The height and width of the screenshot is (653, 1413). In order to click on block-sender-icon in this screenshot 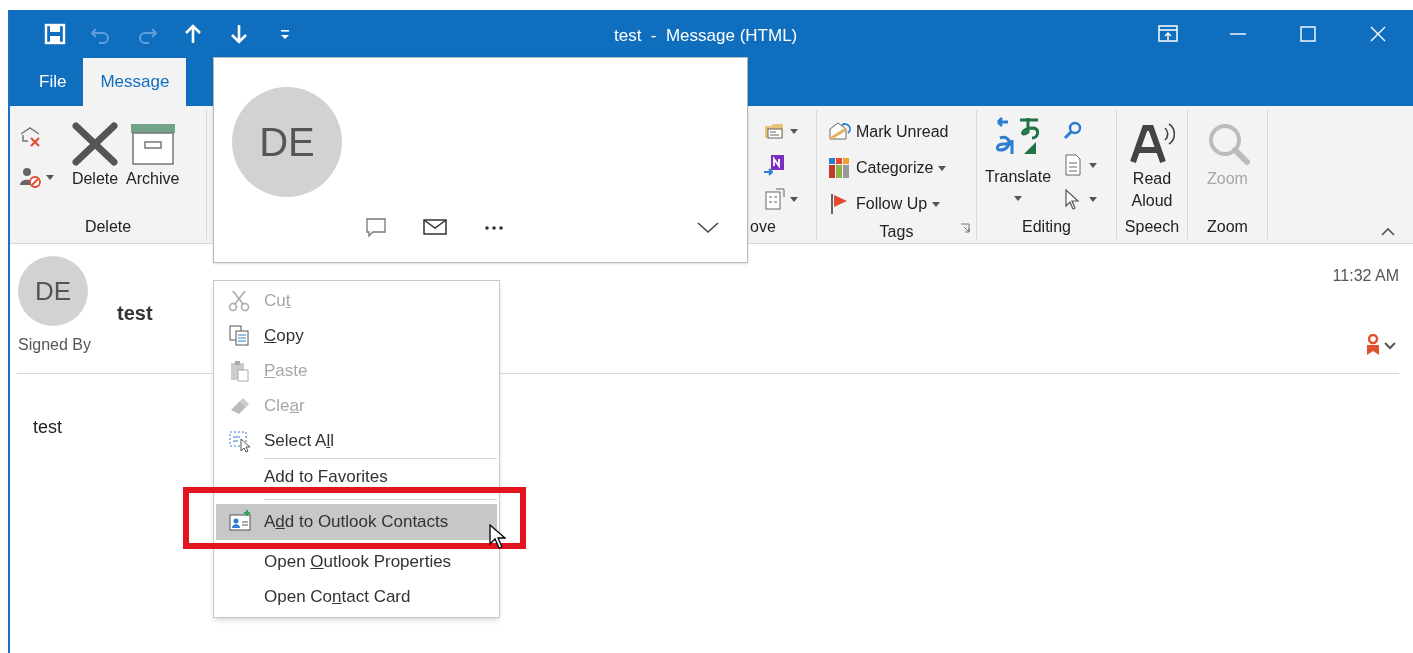, I will do `click(30, 177)`.